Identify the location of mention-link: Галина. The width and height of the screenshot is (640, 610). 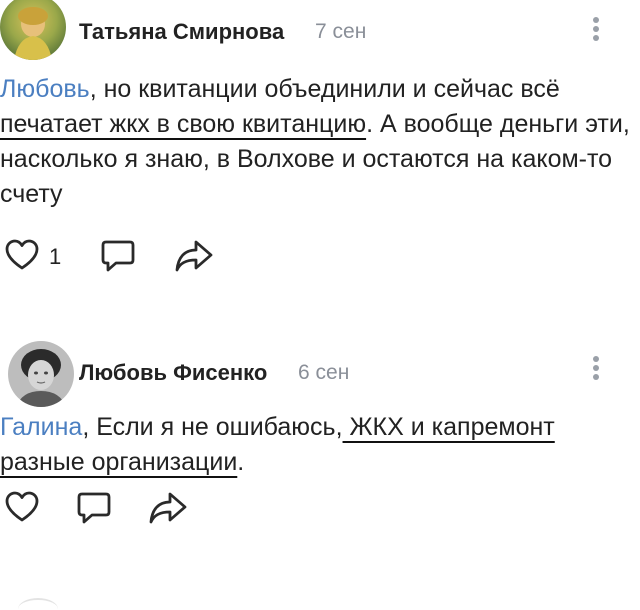
(41, 427).